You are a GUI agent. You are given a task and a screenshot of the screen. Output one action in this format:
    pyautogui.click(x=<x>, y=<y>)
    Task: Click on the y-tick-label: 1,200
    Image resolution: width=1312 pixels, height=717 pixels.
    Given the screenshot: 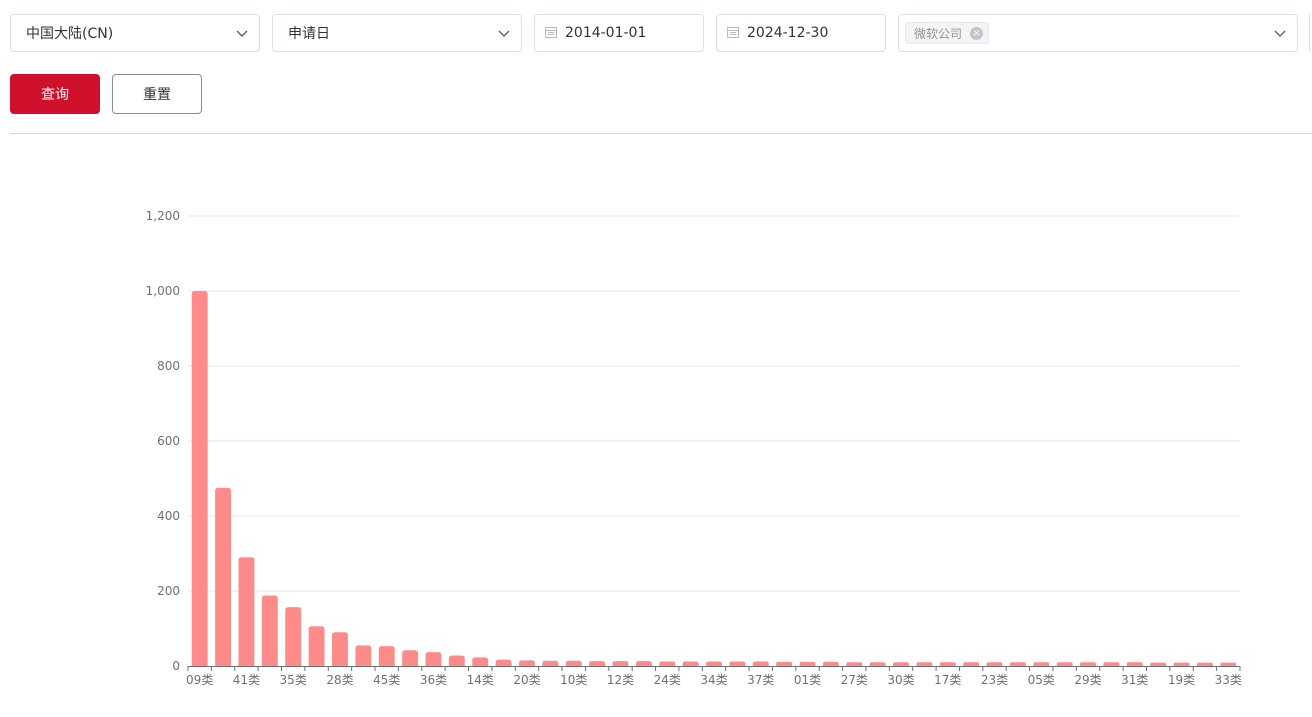 What is the action you would take?
    pyautogui.click(x=163, y=216)
    